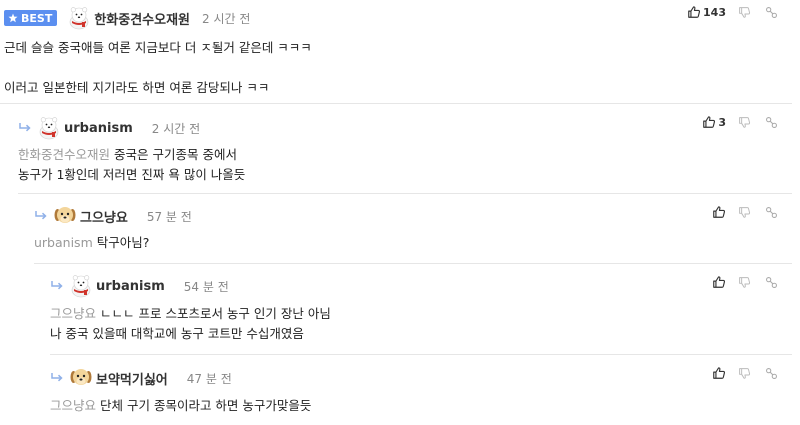 This screenshot has height=425, width=800. Describe the element at coordinates (132, 378) in the screenshot. I see `author-name: 보약먹기싫어` at that location.